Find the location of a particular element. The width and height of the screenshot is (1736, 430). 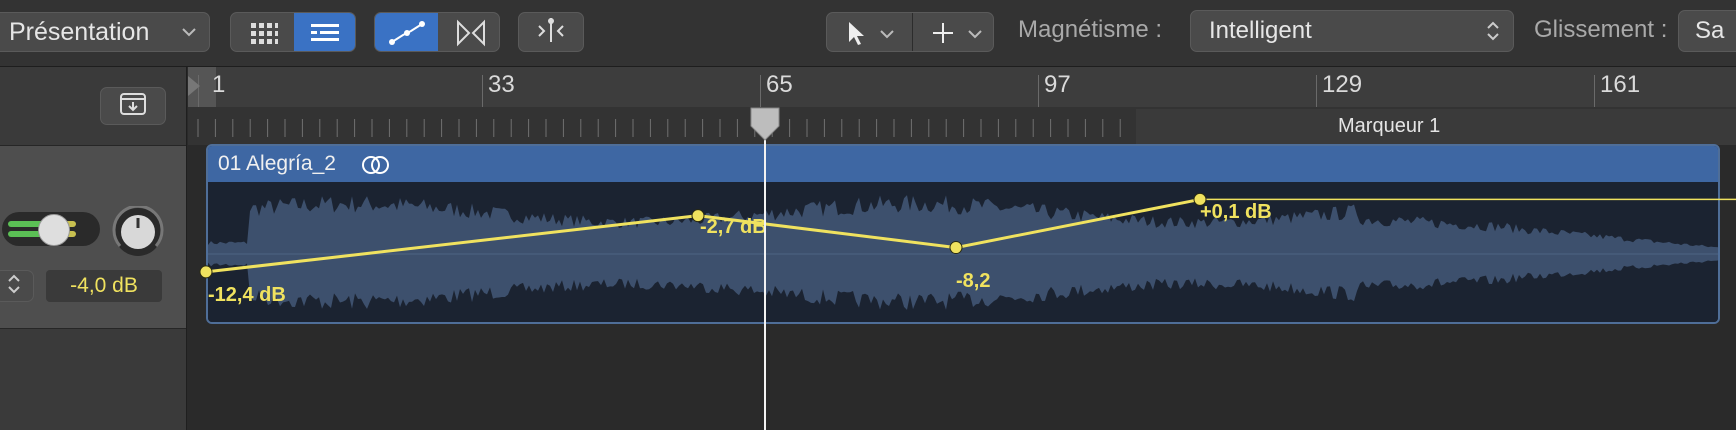

playhead is located at coordinates (765, 269).